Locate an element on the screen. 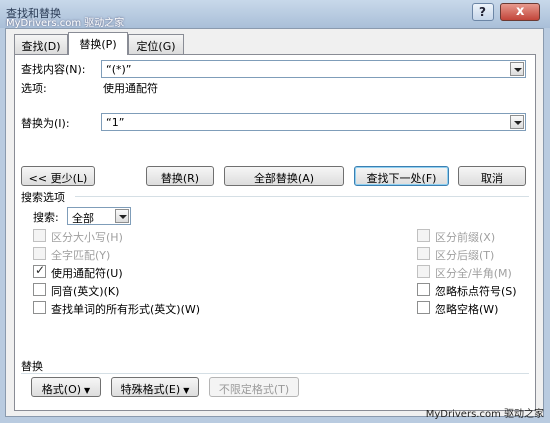 This screenshot has width=550, height=423. find-what-value: “(*)” is located at coordinates (119, 69).